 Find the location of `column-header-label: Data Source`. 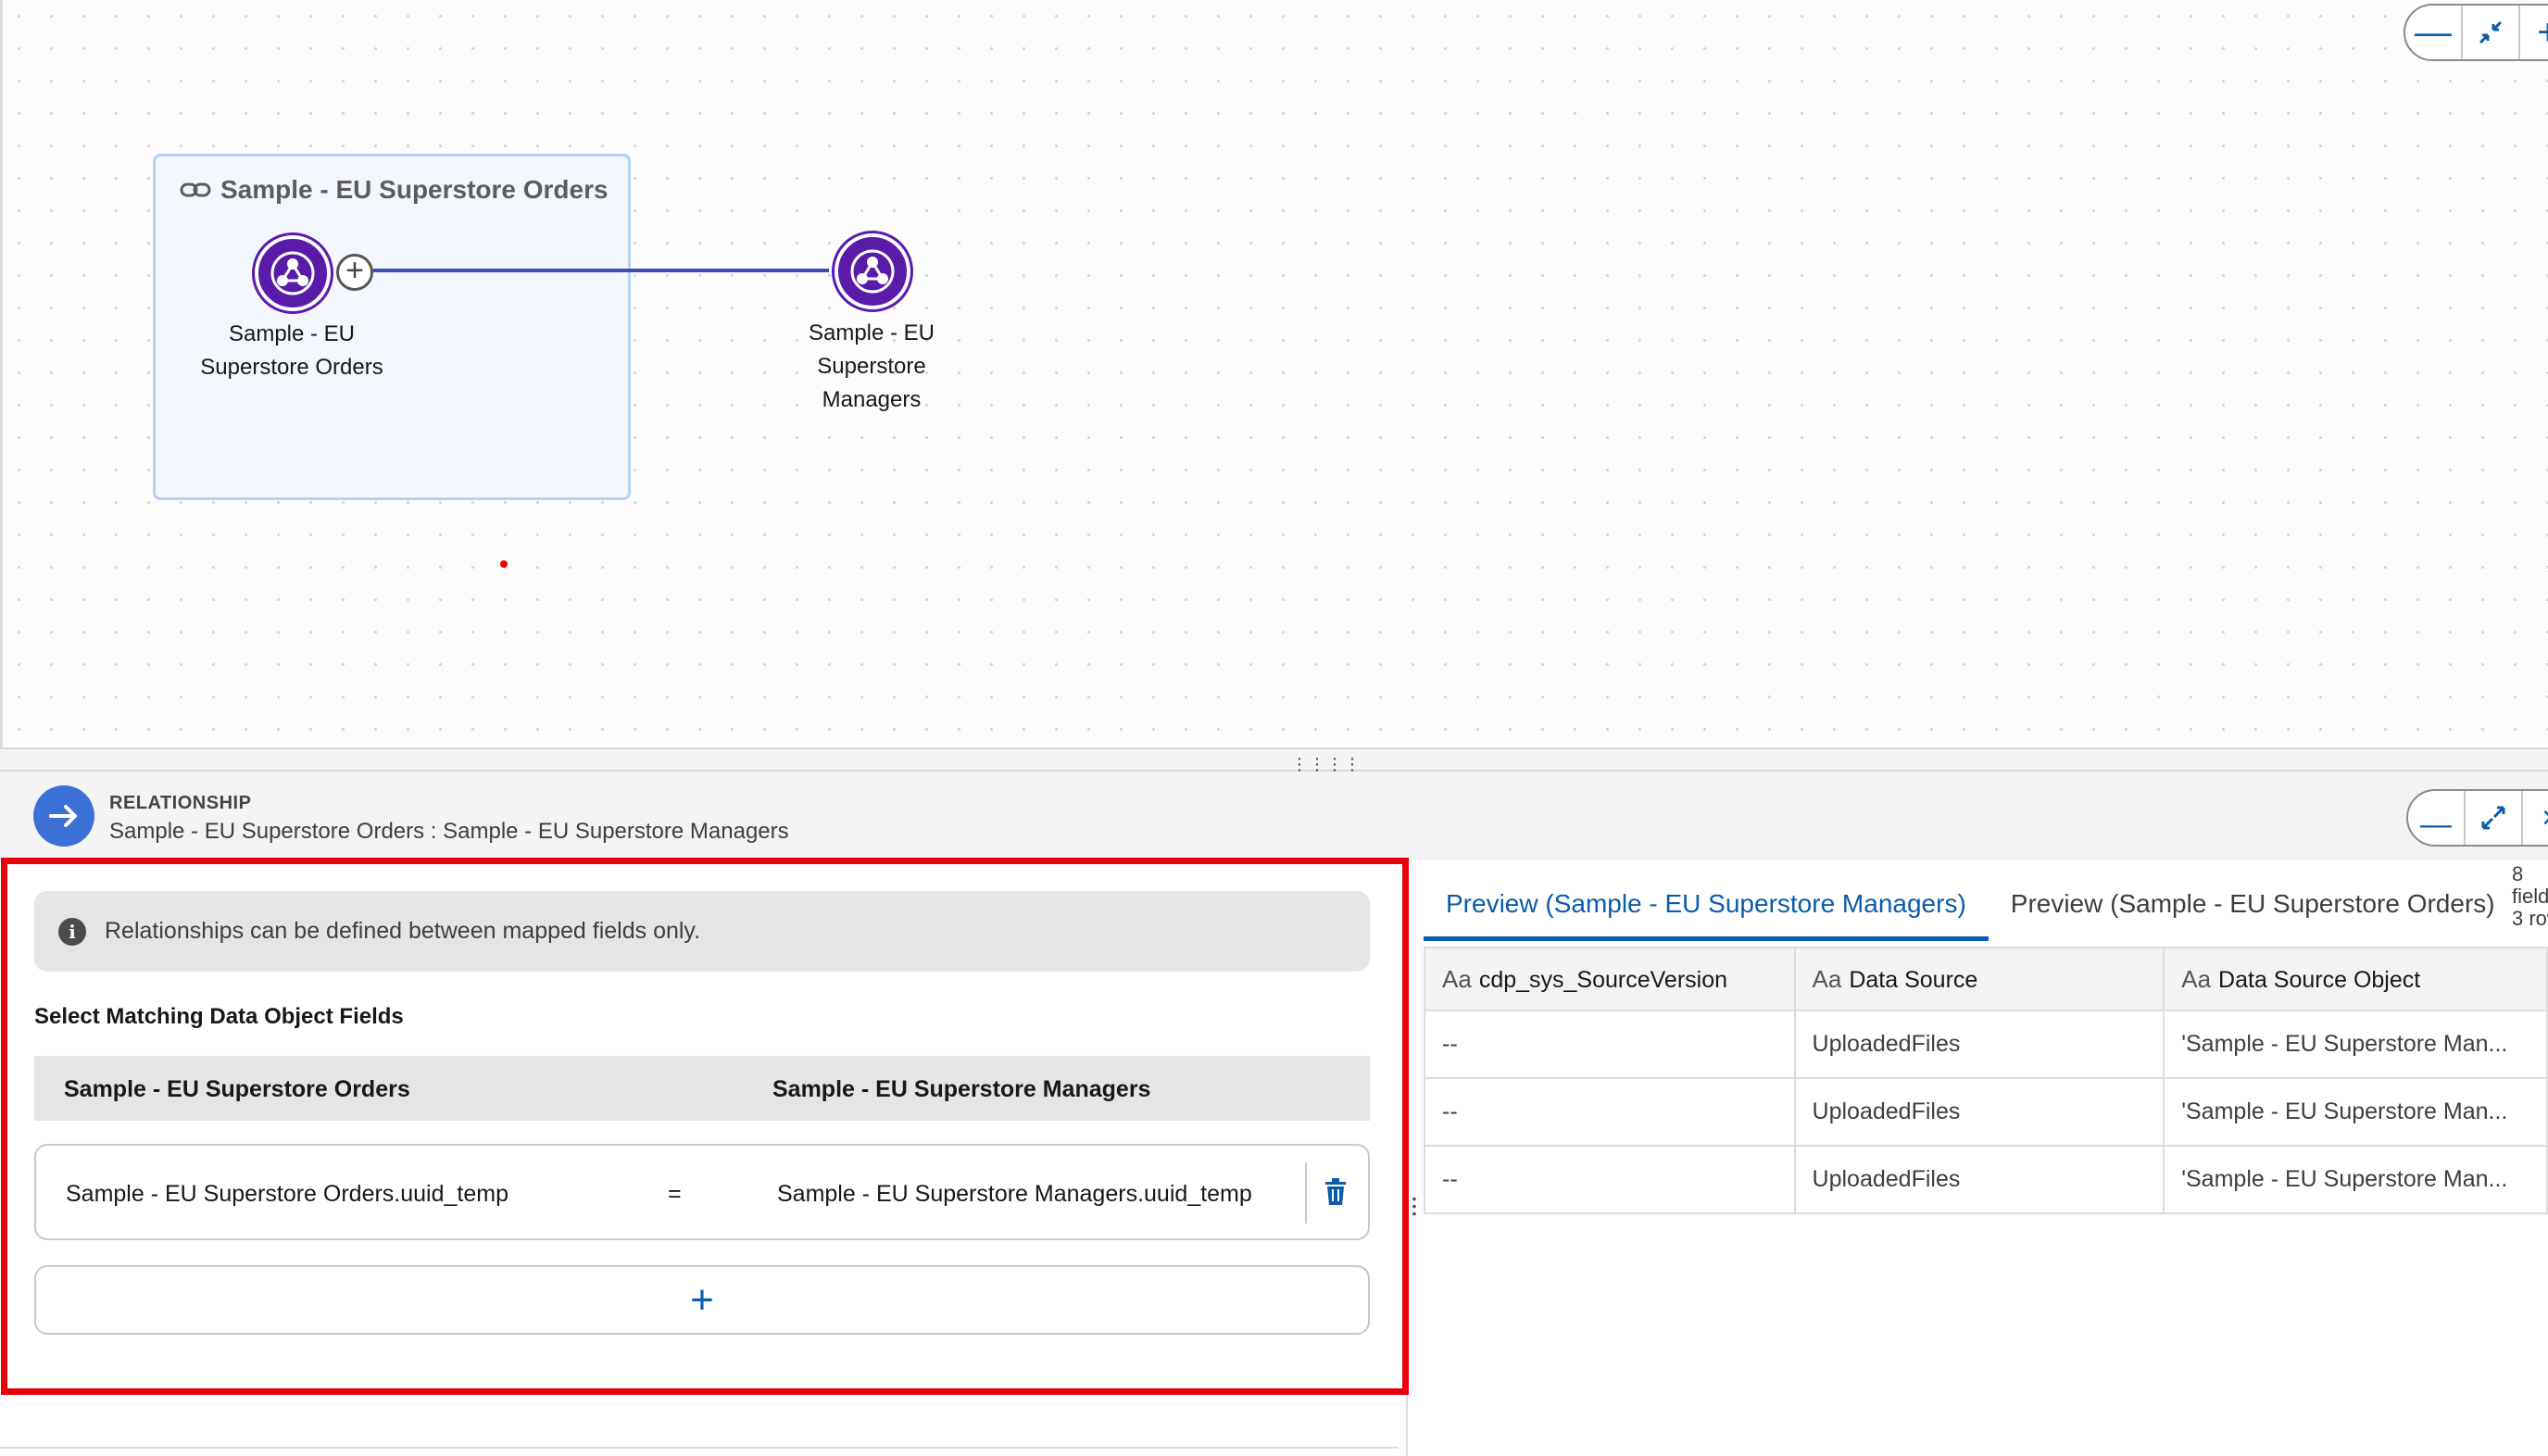

column-header-label: Data Source is located at coordinates (1913, 979).